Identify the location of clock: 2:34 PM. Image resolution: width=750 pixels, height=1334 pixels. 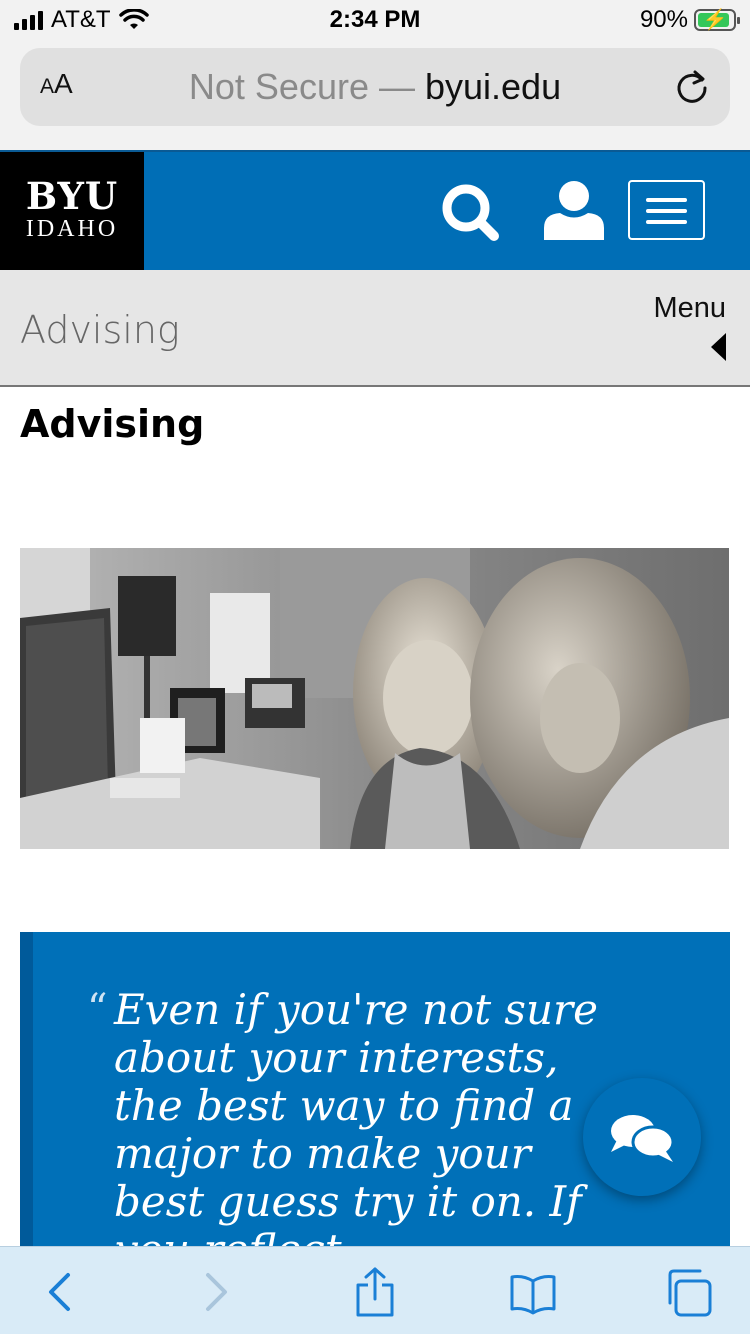
(375, 19).